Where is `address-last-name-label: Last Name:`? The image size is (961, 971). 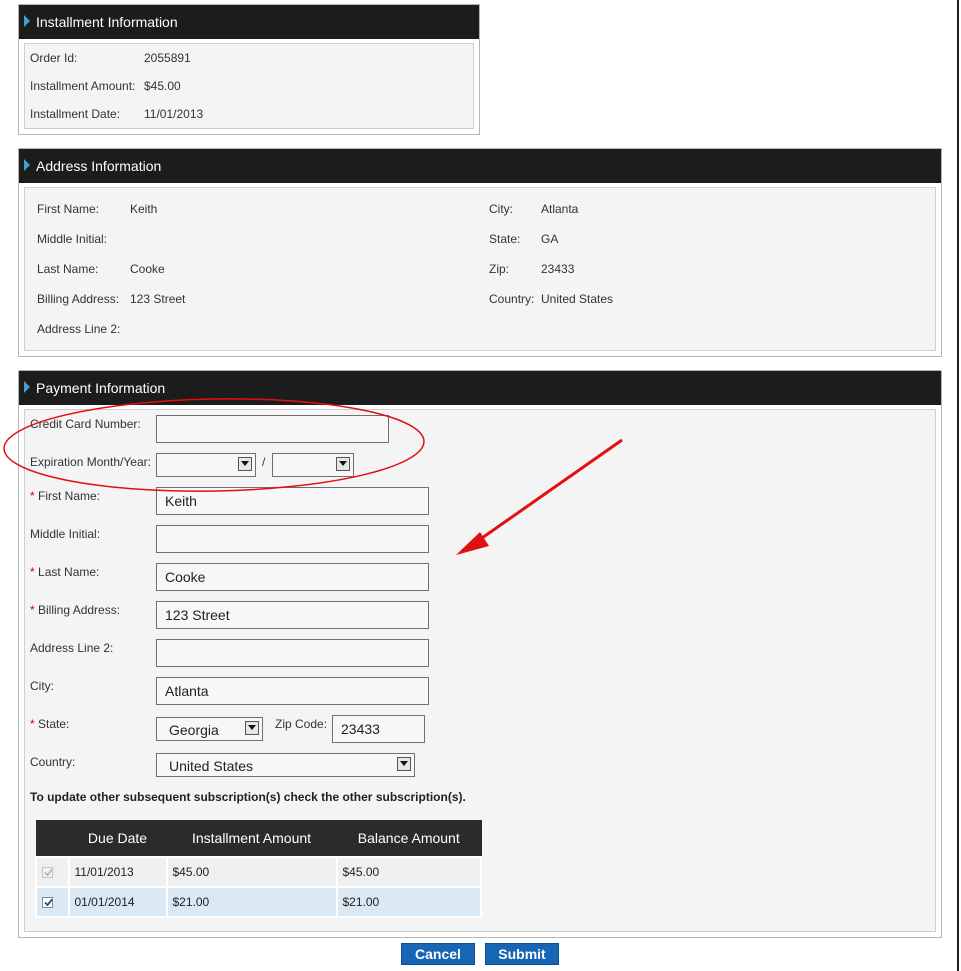 address-last-name-label: Last Name: is located at coordinates (68, 269).